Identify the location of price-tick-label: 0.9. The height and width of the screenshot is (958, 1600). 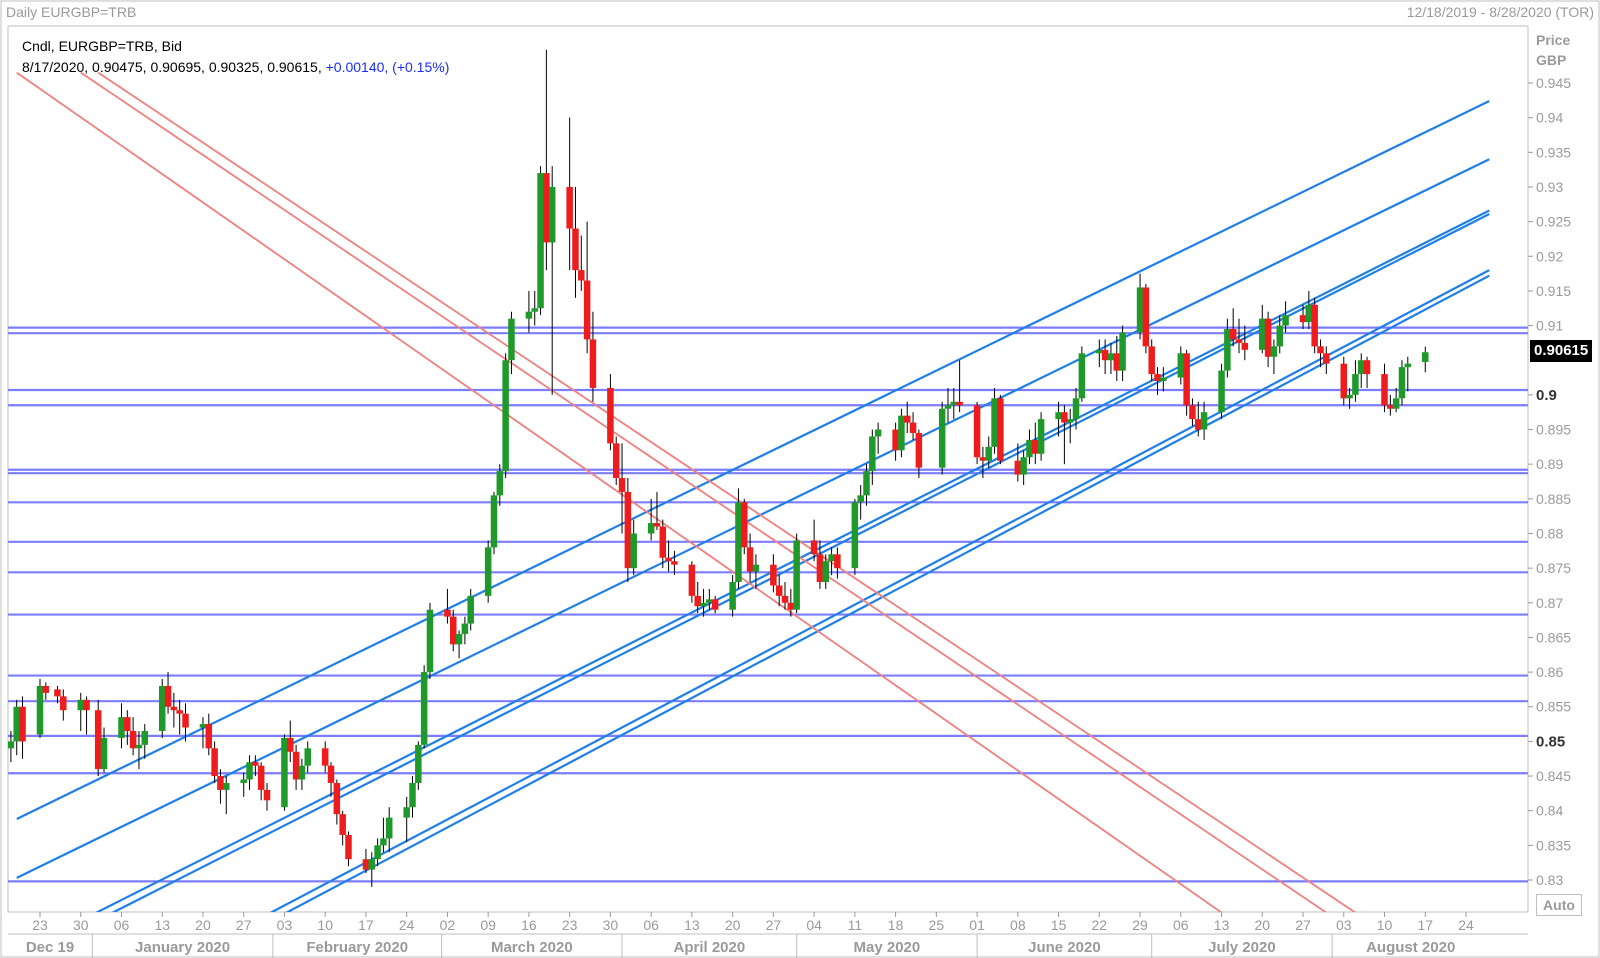
(1546, 395).